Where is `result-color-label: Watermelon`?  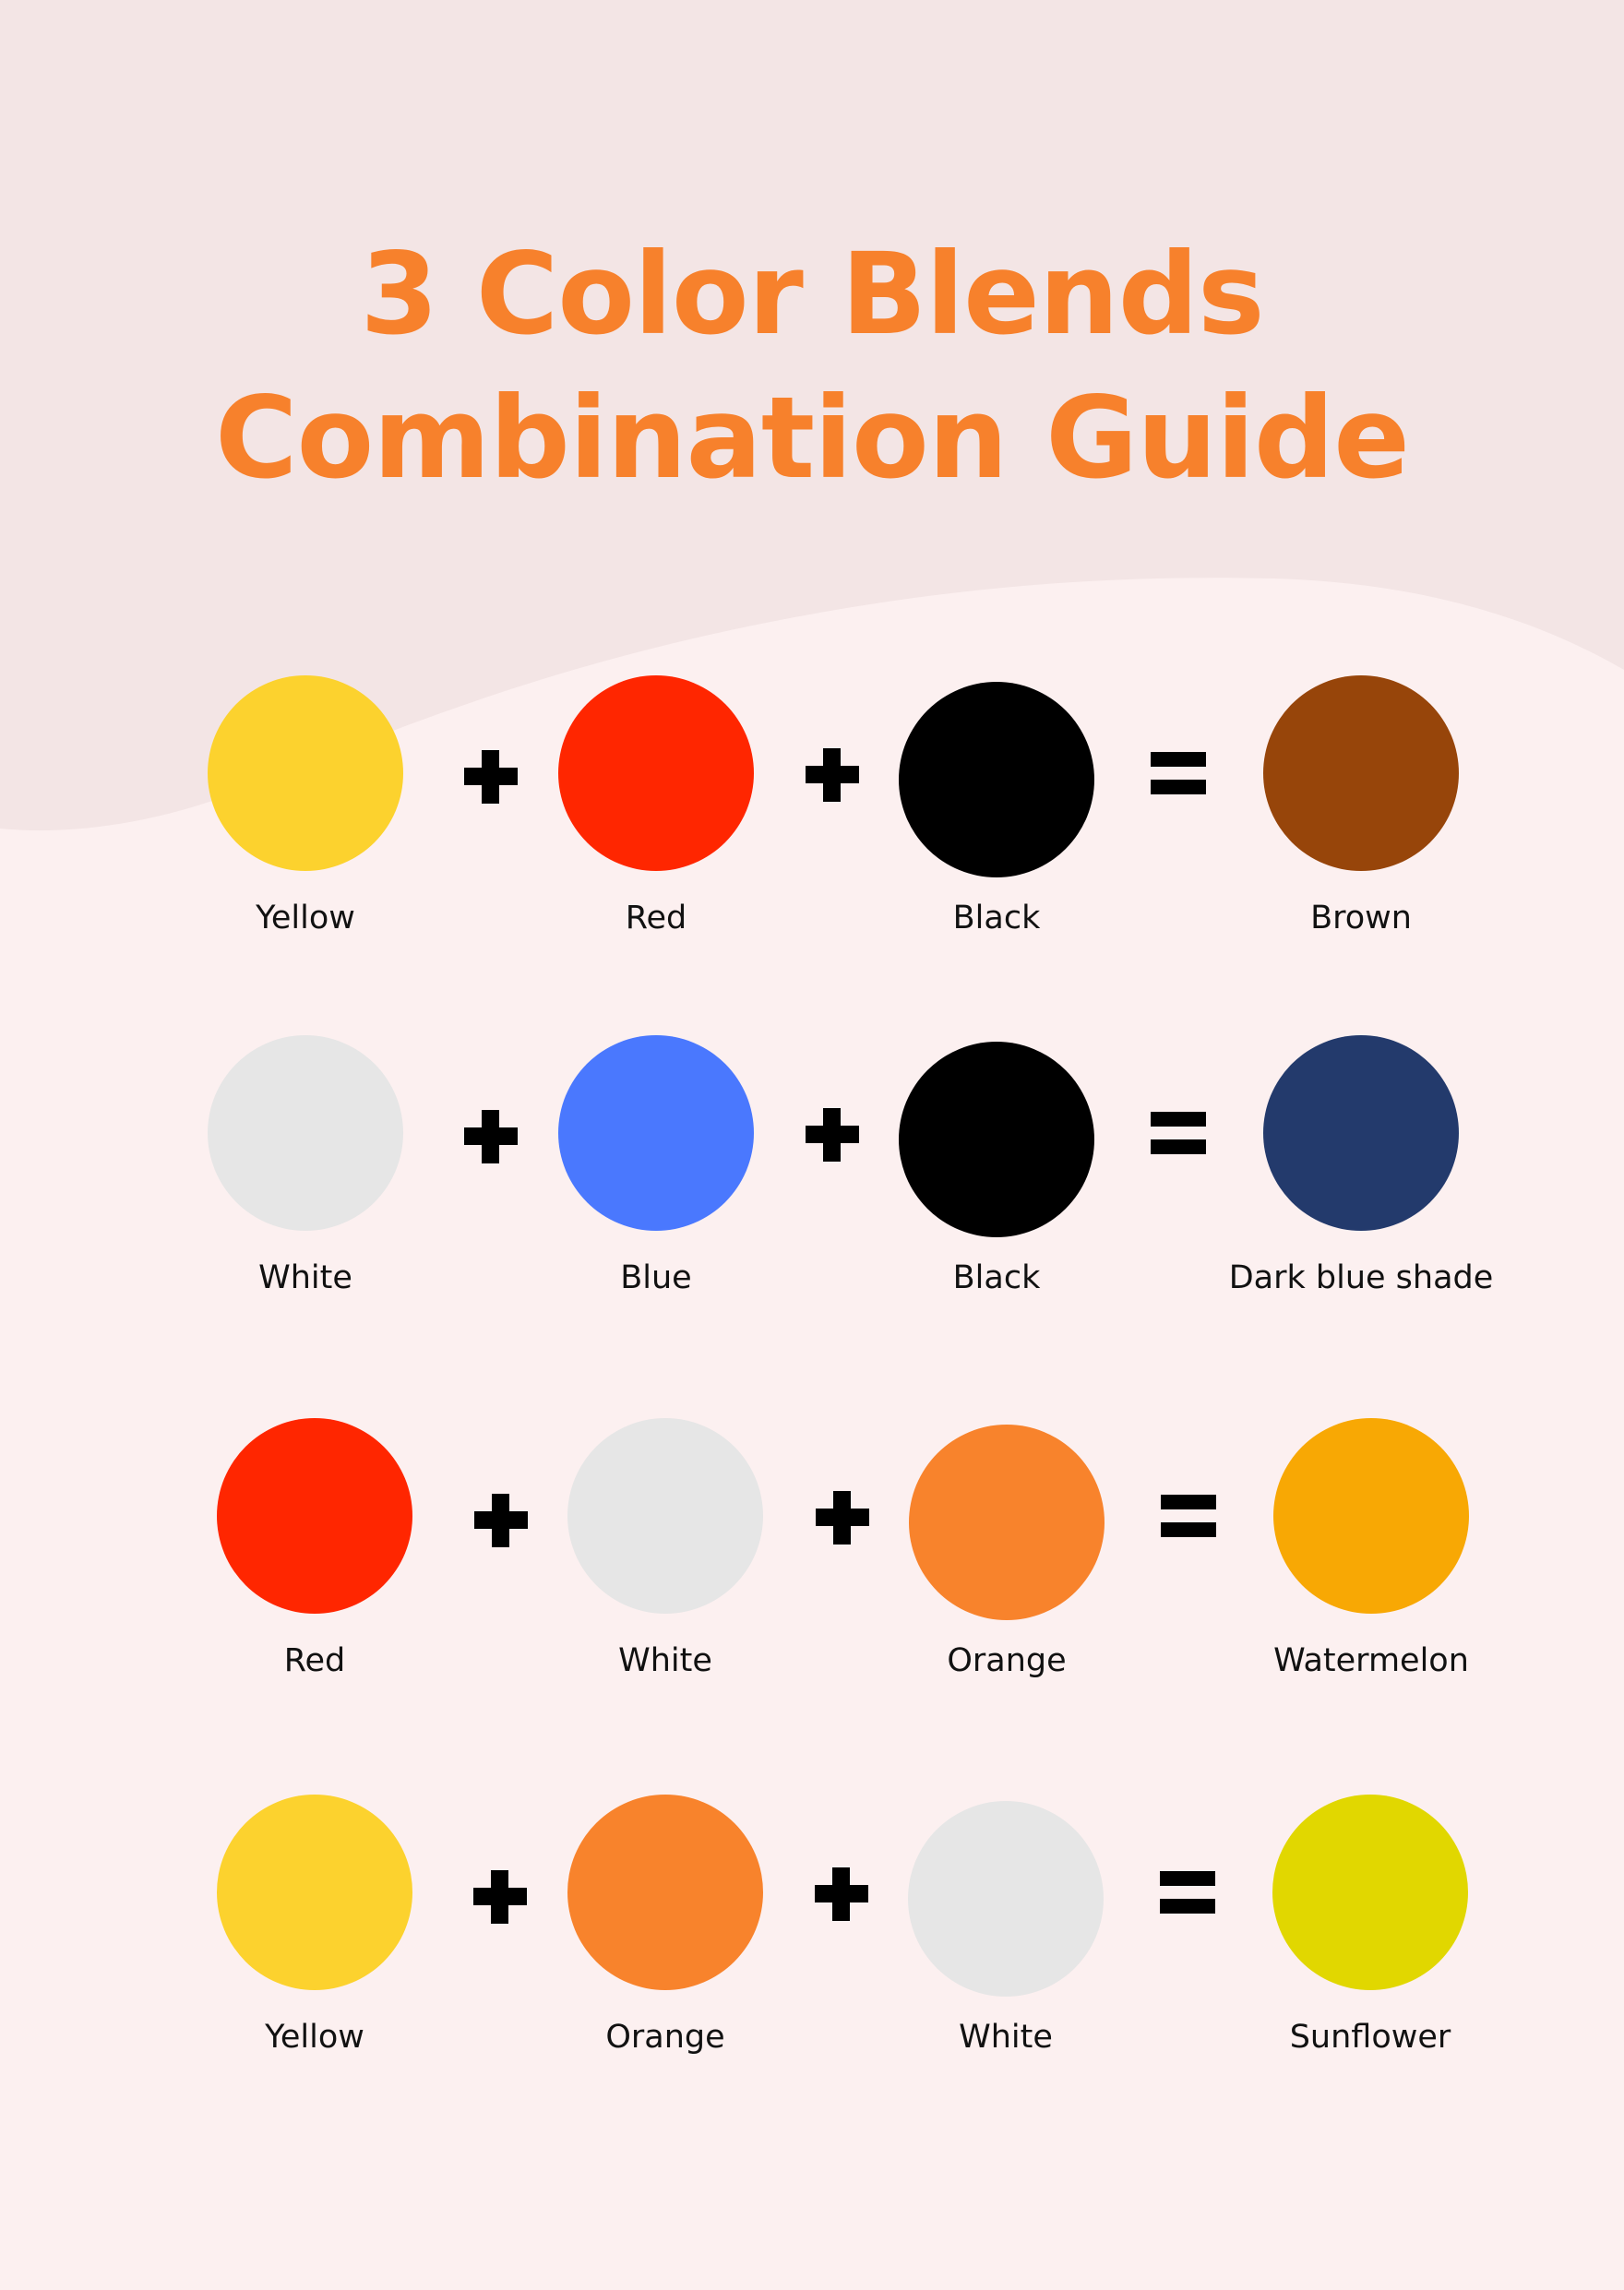
result-color-label: Watermelon is located at coordinates (1371, 1660).